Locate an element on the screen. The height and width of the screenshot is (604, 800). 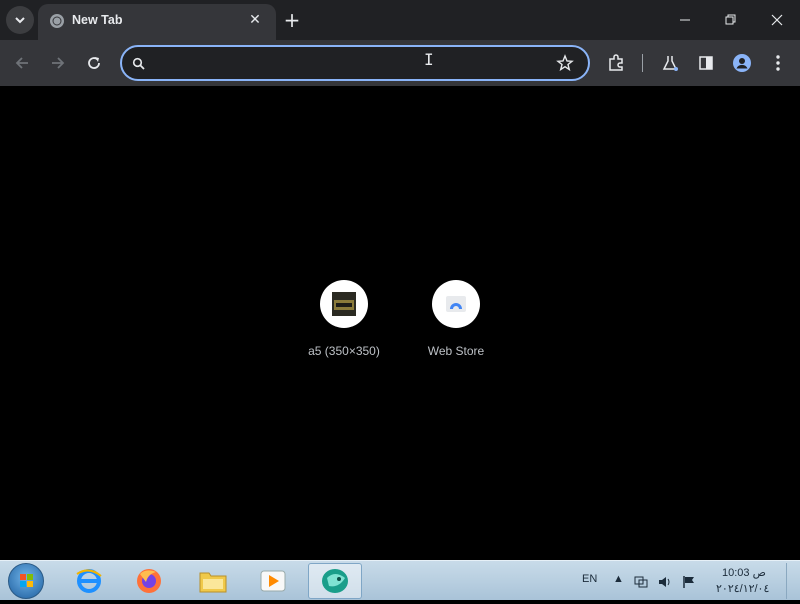
shortcut-tile: Web Store is located at coordinates (456, 319).